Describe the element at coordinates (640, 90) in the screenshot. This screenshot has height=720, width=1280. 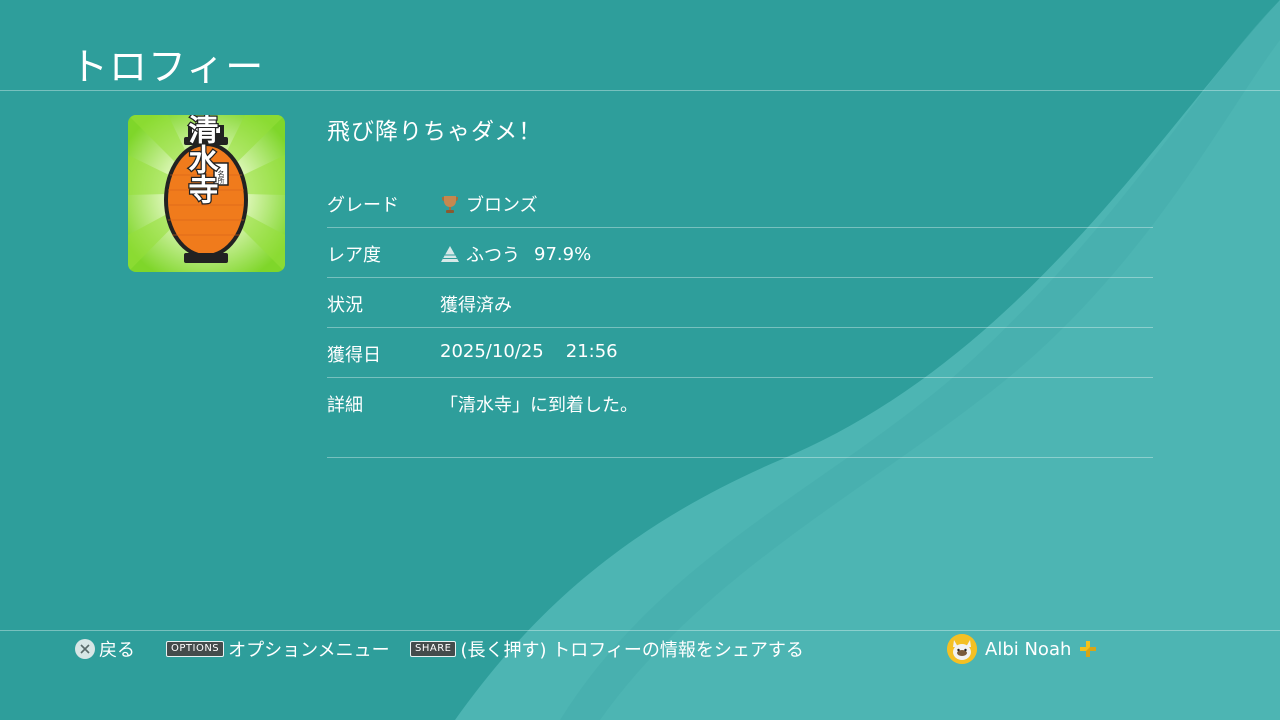
I see `header-divider` at that location.